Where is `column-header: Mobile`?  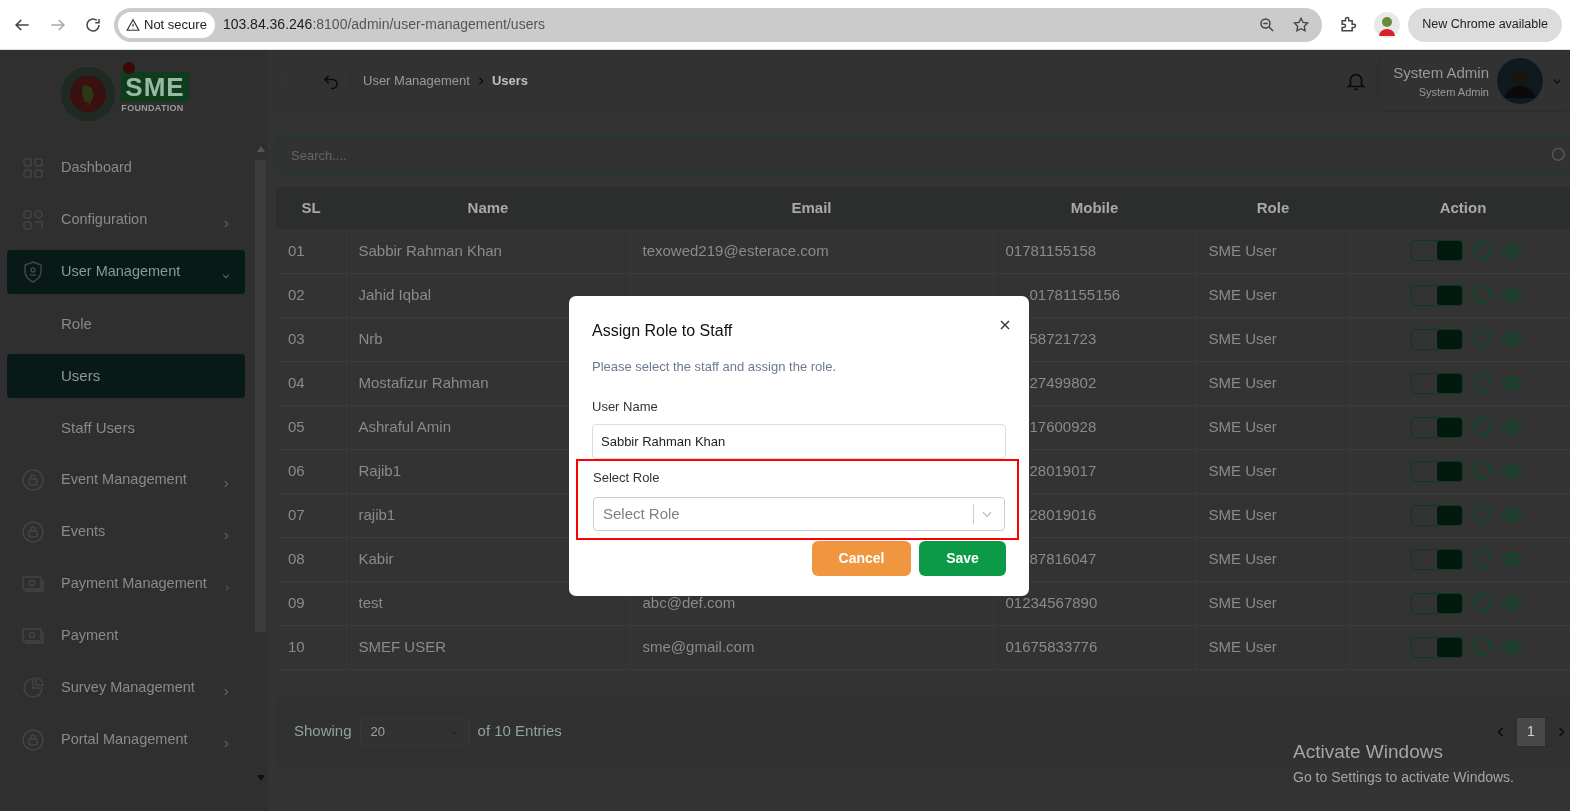
column-header: Mobile is located at coordinates (1094, 208).